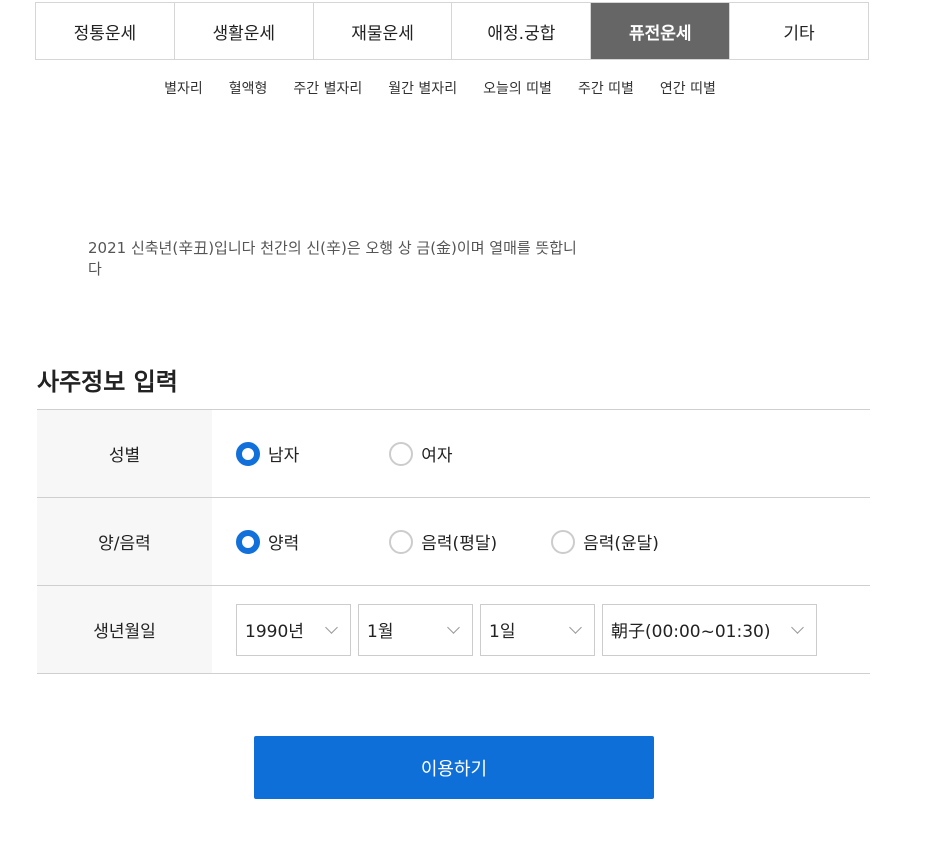 The height and width of the screenshot is (853, 937). I want to click on year-select: 1990년, so click(293, 629).